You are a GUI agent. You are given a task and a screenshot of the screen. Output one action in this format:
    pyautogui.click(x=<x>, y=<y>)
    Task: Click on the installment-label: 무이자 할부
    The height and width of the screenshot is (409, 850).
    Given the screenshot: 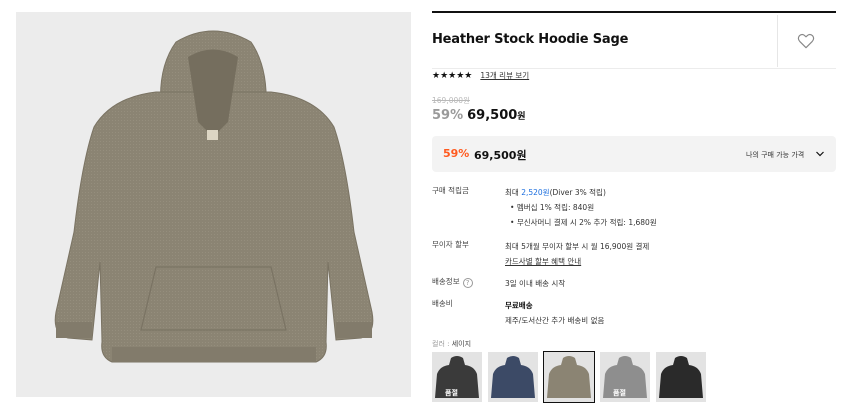 What is the action you would take?
    pyautogui.click(x=450, y=244)
    